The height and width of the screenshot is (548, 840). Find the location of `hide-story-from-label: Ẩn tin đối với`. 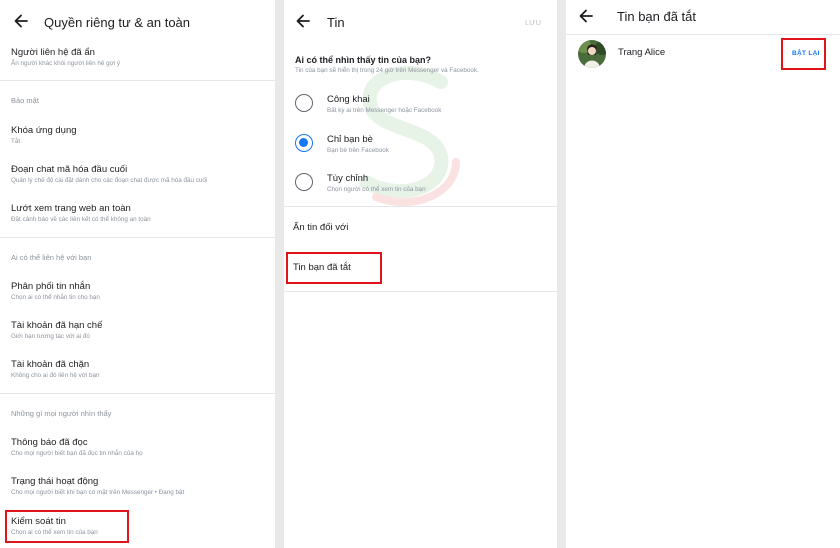

hide-story-from-label: Ẩn tin đối với is located at coordinates (321, 227).